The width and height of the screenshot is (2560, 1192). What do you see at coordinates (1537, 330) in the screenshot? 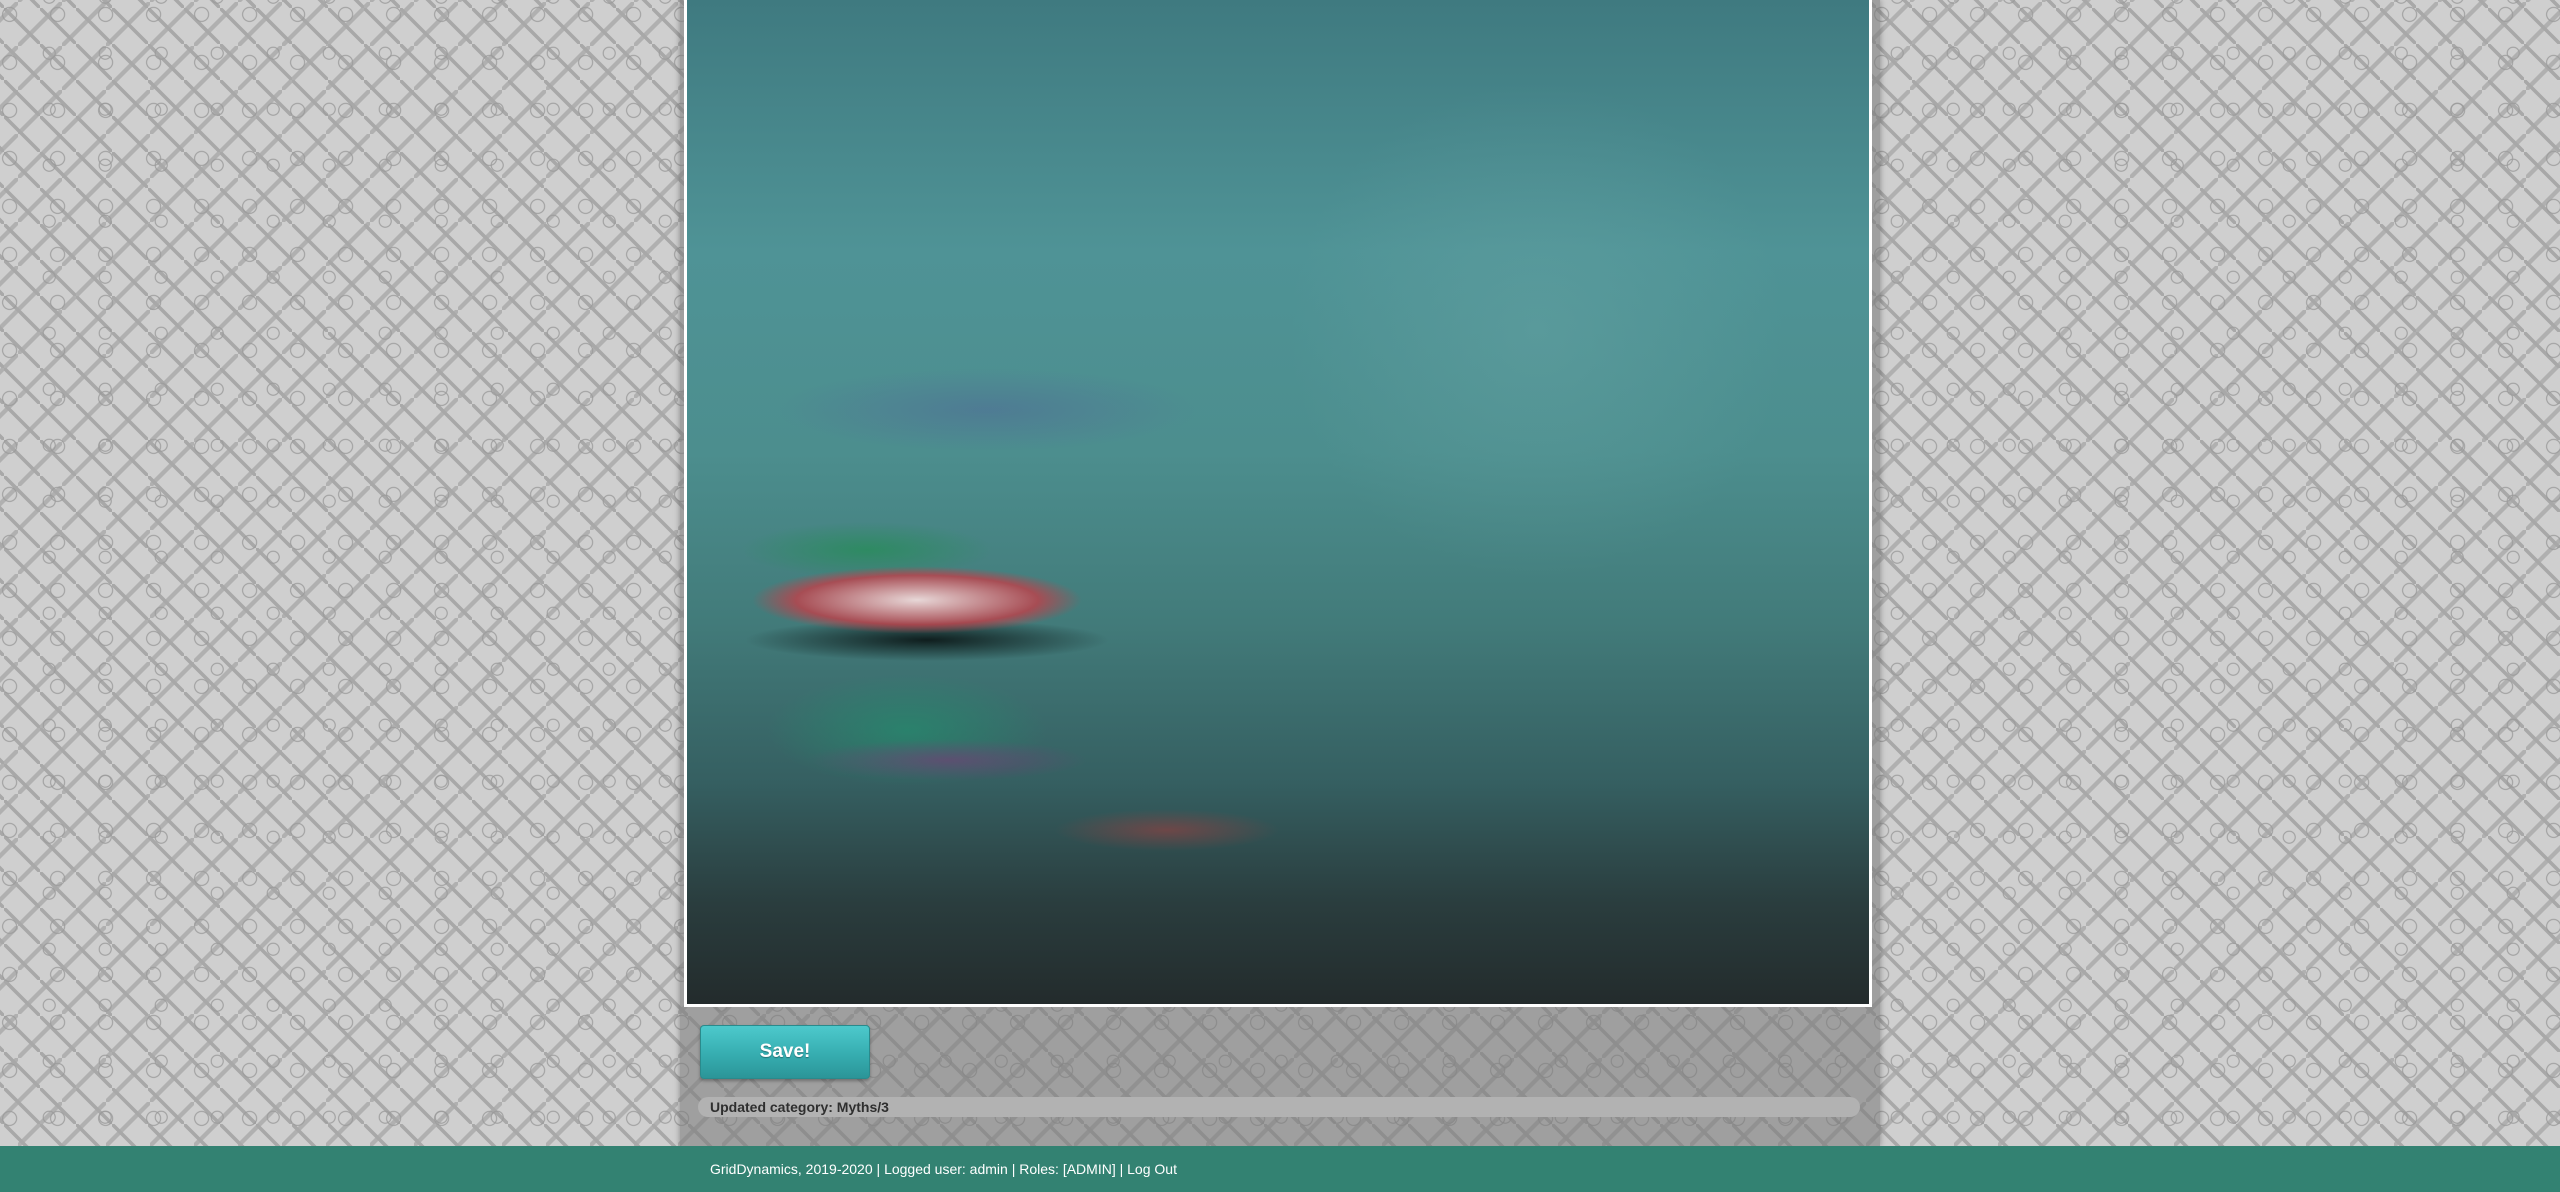
I see `image-glow` at bounding box center [1537, 330].